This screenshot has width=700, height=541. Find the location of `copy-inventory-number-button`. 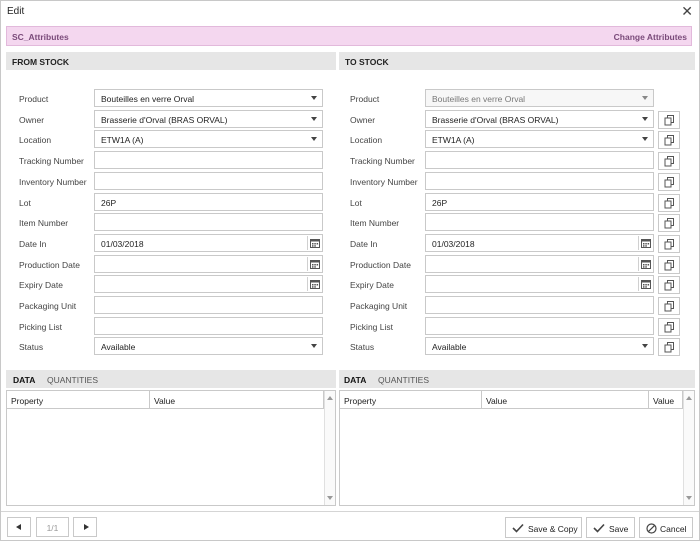

copy-inventory-number-button is located at coordinates (669, 181).